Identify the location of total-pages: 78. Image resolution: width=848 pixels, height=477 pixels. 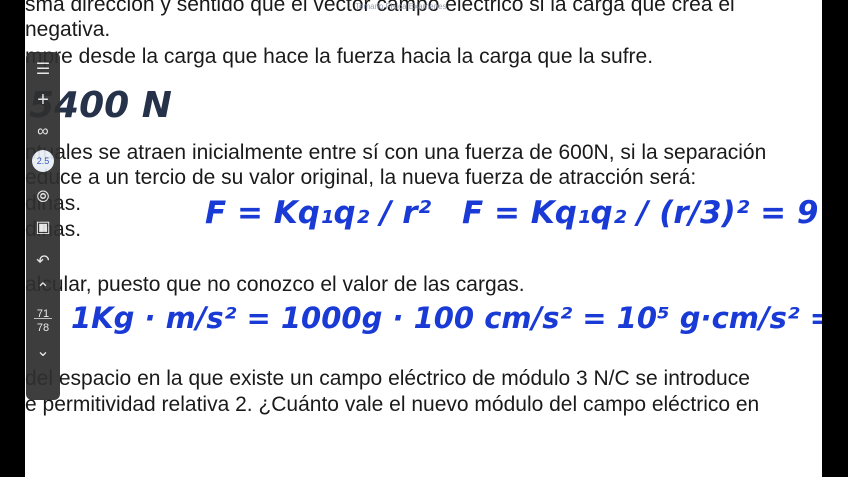
(43, 328).